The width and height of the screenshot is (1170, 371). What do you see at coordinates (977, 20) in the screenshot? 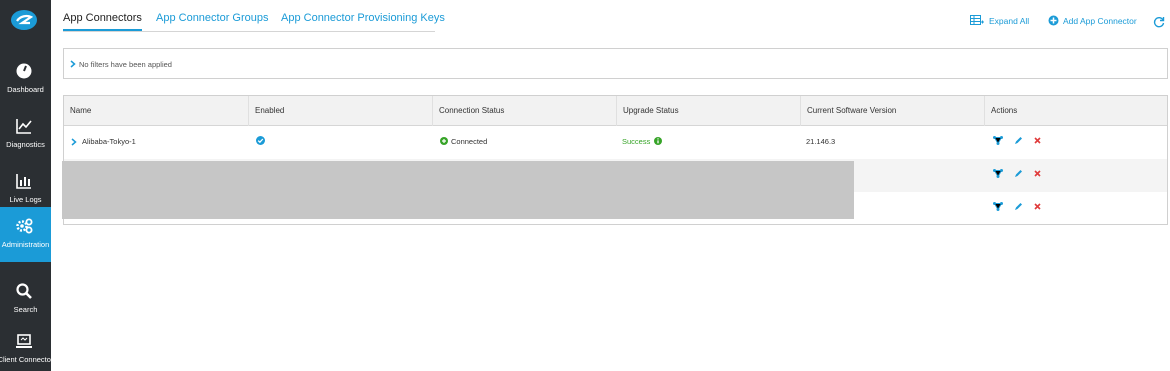
I see `expand-table-icon` at bounding box center [977, 20].